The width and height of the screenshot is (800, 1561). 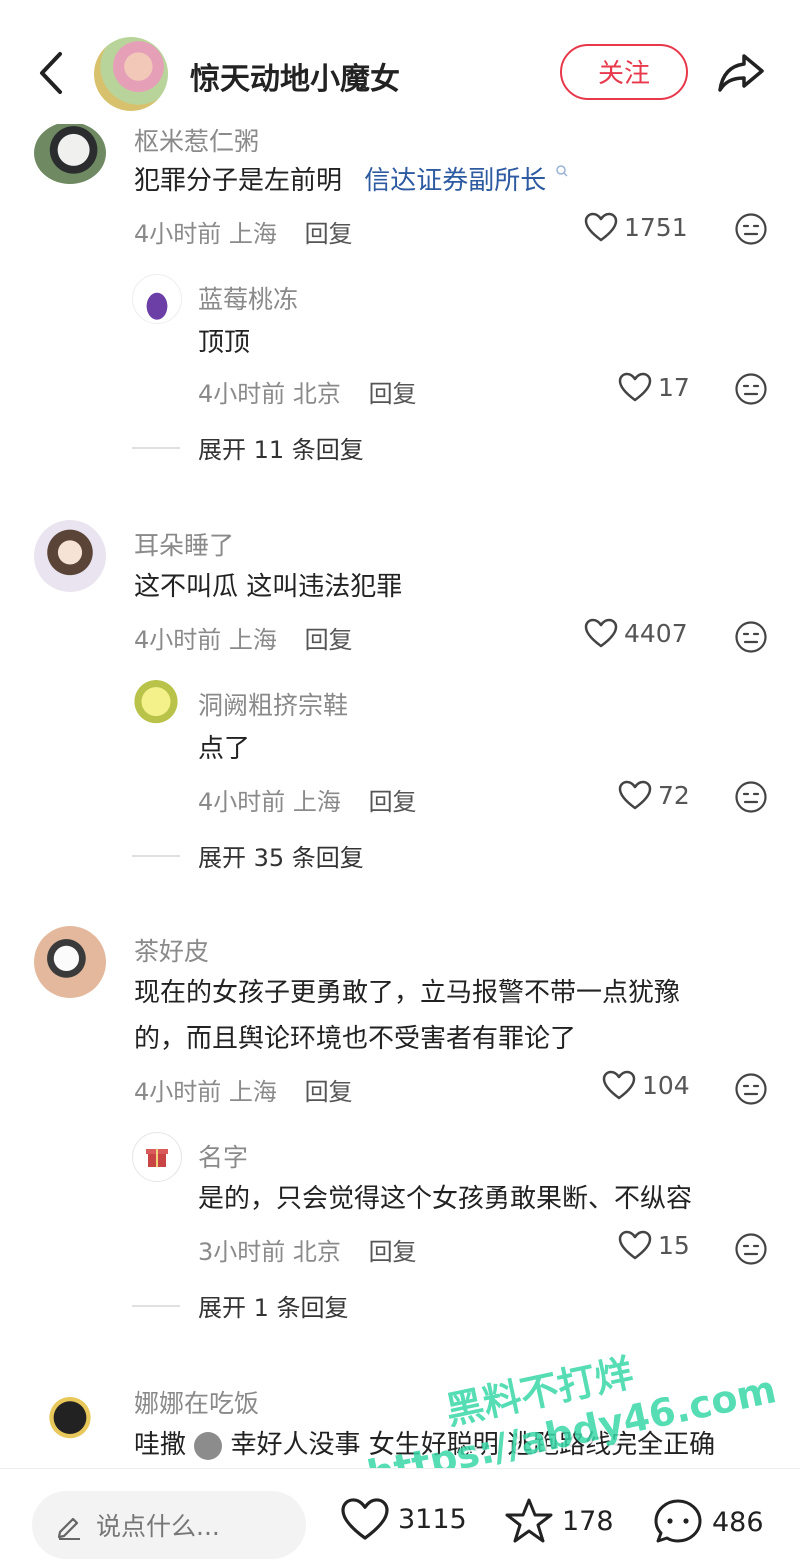 What do you see at coordinates (654, 387) in the screenshot?
I see `like-button: 17` at bounding box center [654, 387].